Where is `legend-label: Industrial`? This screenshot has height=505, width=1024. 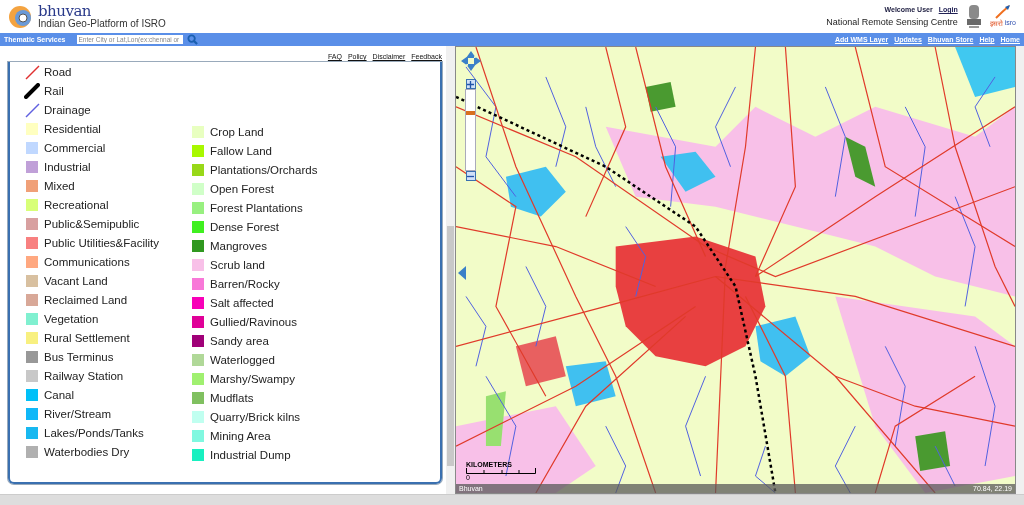 legend-label: Industrial is located at coordinates (67, 166).